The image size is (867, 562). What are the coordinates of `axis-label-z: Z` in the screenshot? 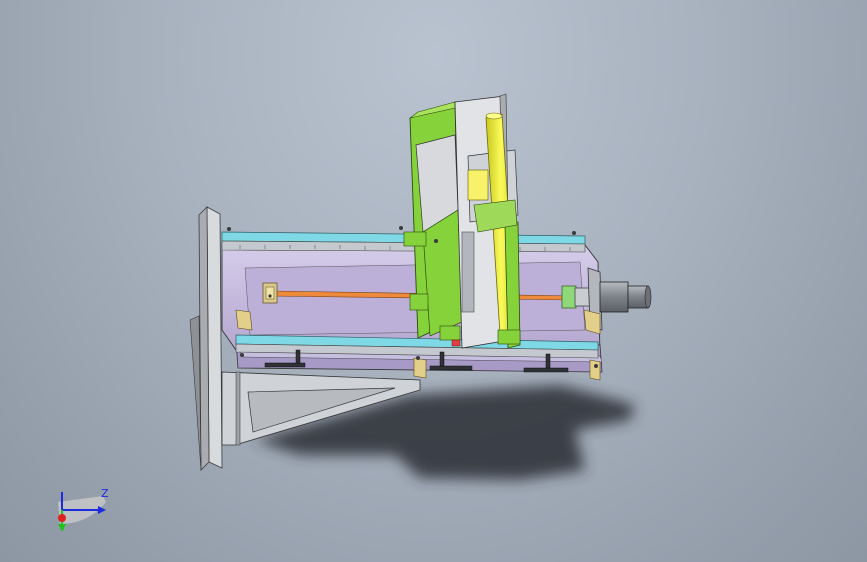 It's located at (105, 493).